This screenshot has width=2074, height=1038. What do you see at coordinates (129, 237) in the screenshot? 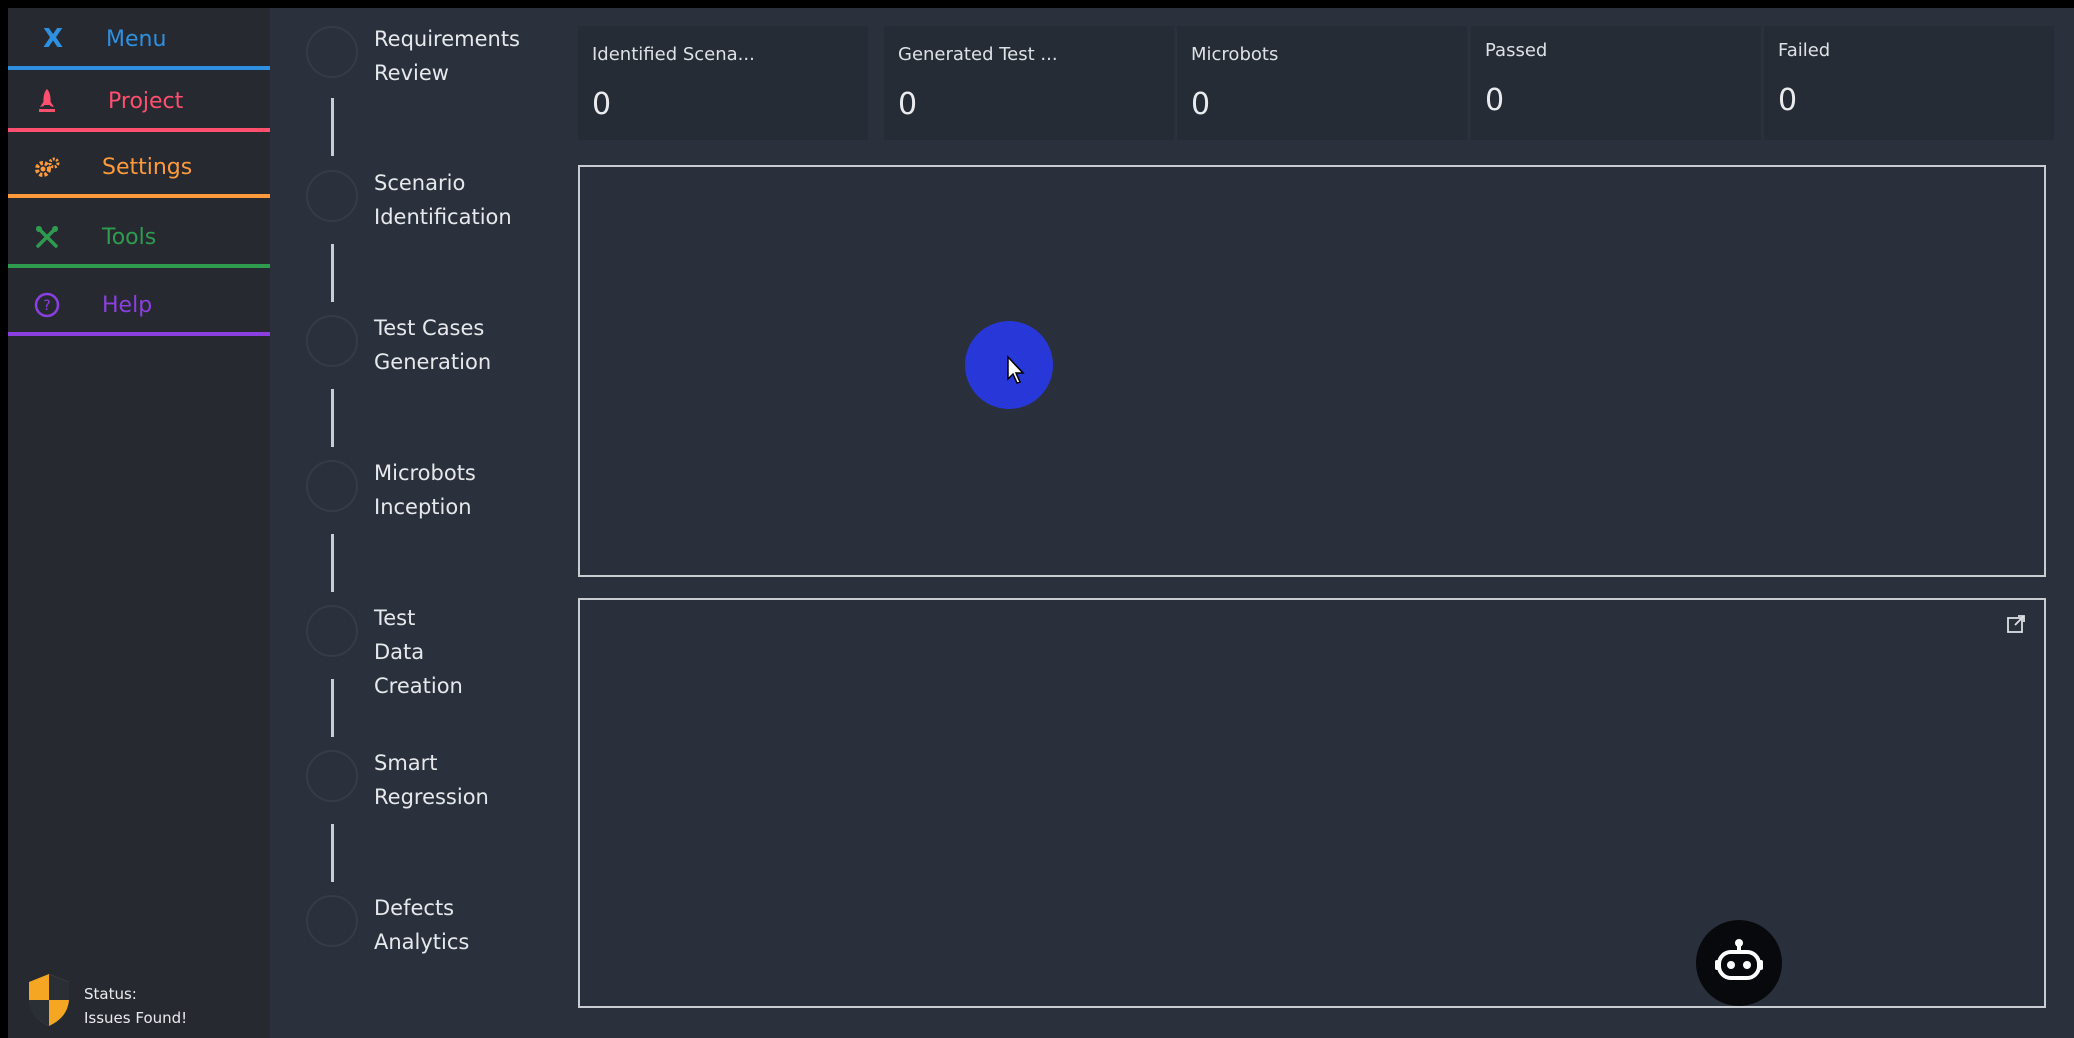
I see `sidebar-item-label: Tools` at bounding box center [129, 237].